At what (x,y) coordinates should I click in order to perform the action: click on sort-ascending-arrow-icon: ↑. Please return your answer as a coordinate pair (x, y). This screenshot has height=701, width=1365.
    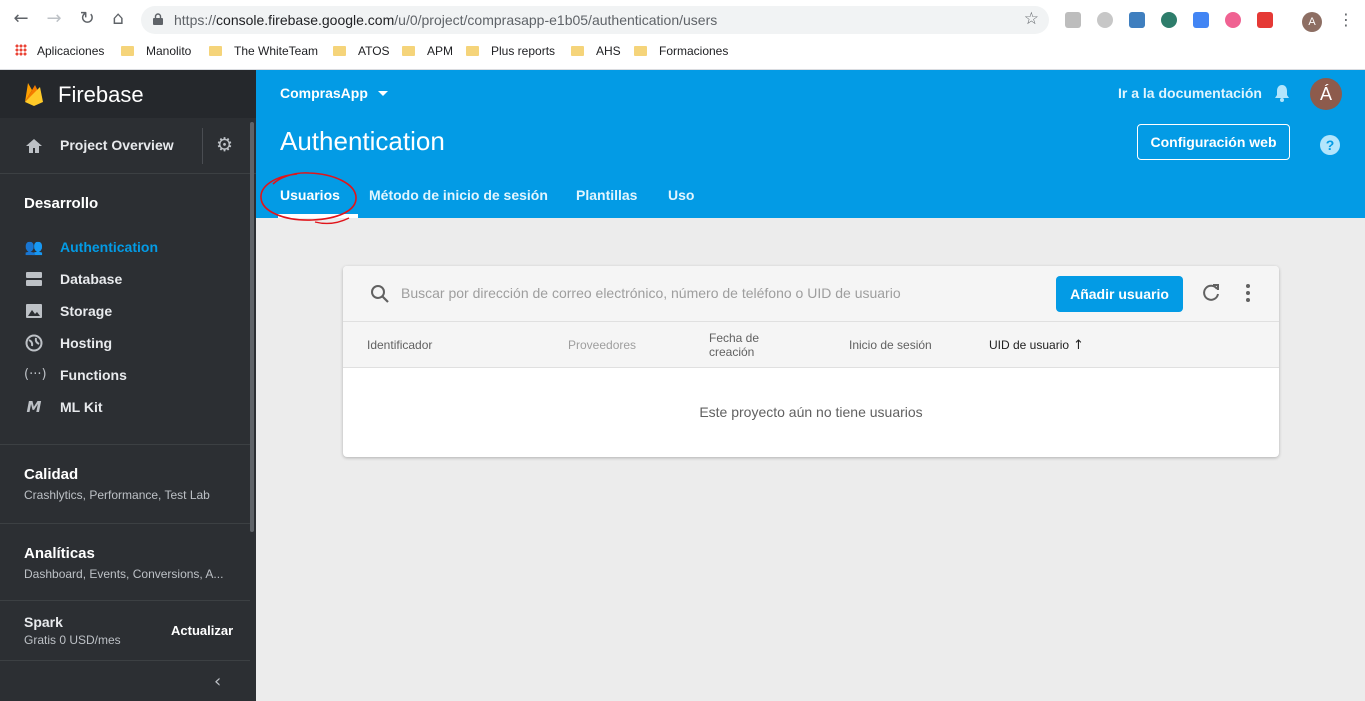
    Looking at the image, I should click on (1078, 345).